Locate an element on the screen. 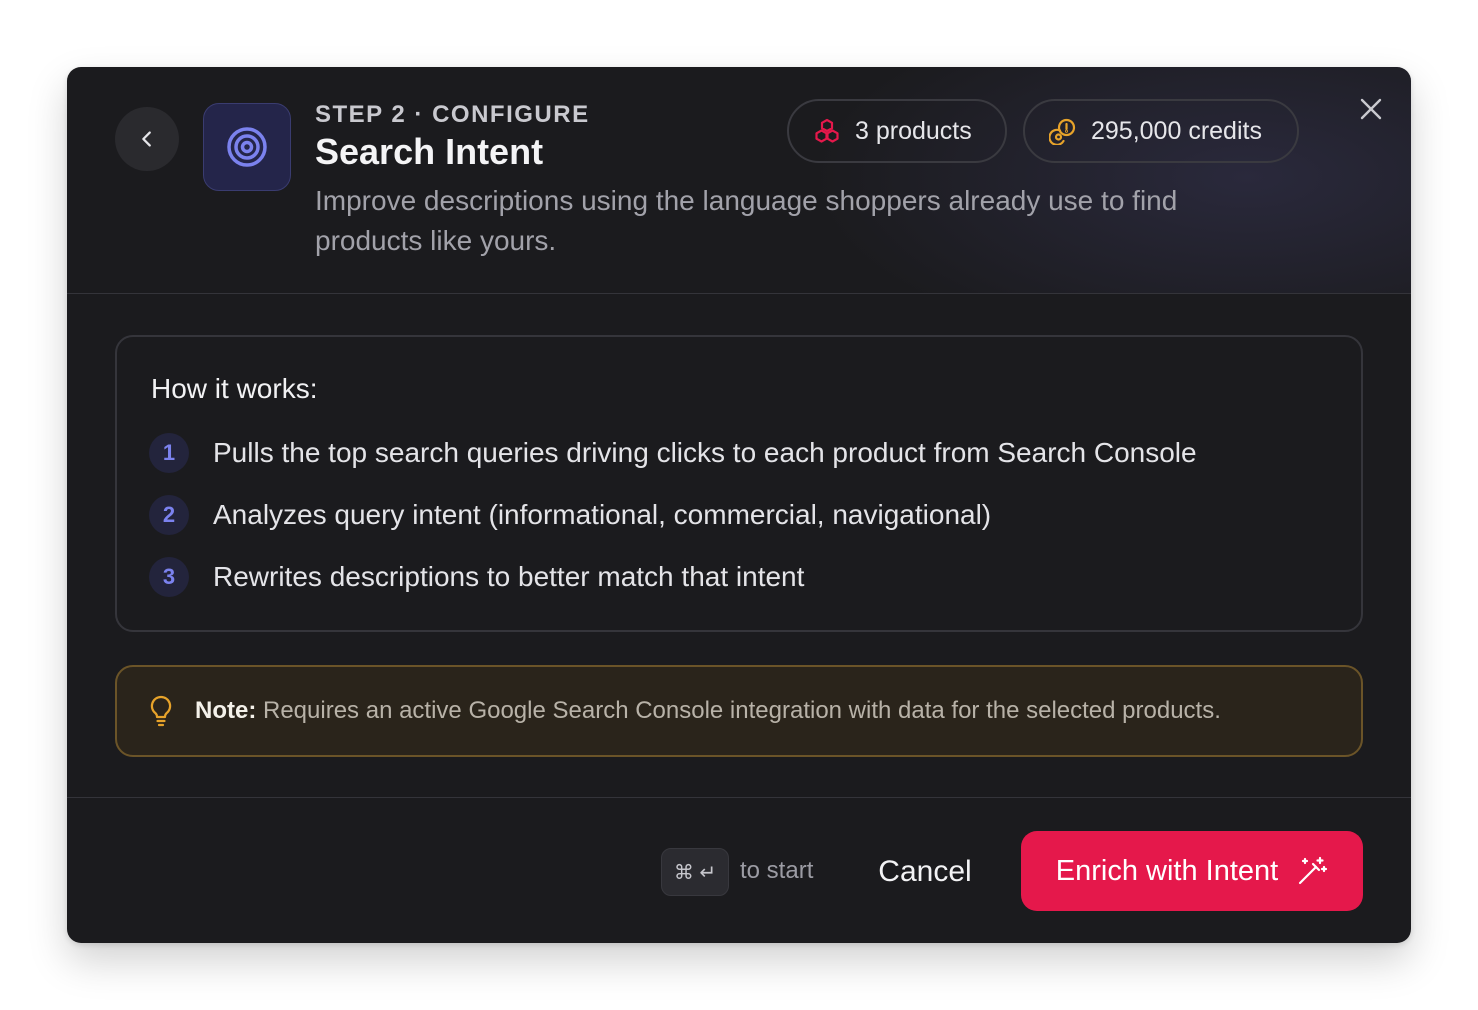 This screenshot has height=1010, width=1478. back-button is located at coordinates (147, 139).